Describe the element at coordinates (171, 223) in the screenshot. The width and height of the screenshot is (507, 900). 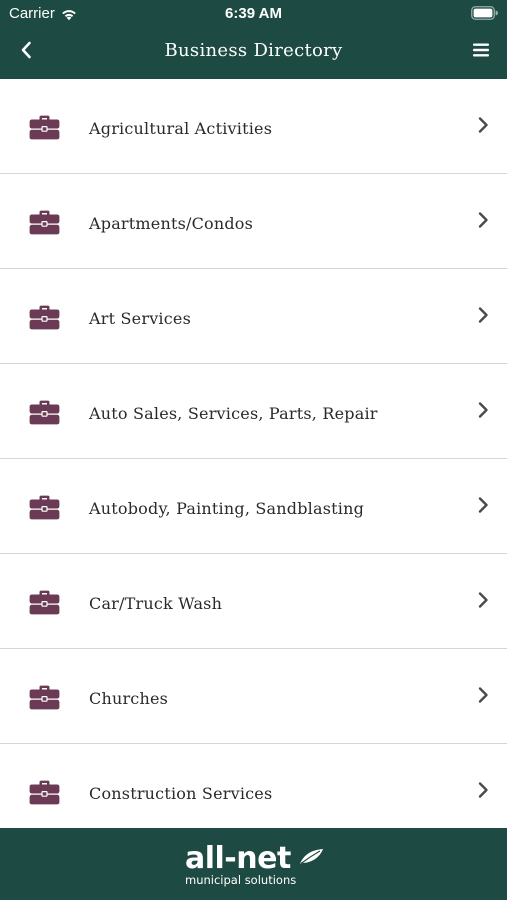
I see `category-label: Apartments/Condos` at that location.